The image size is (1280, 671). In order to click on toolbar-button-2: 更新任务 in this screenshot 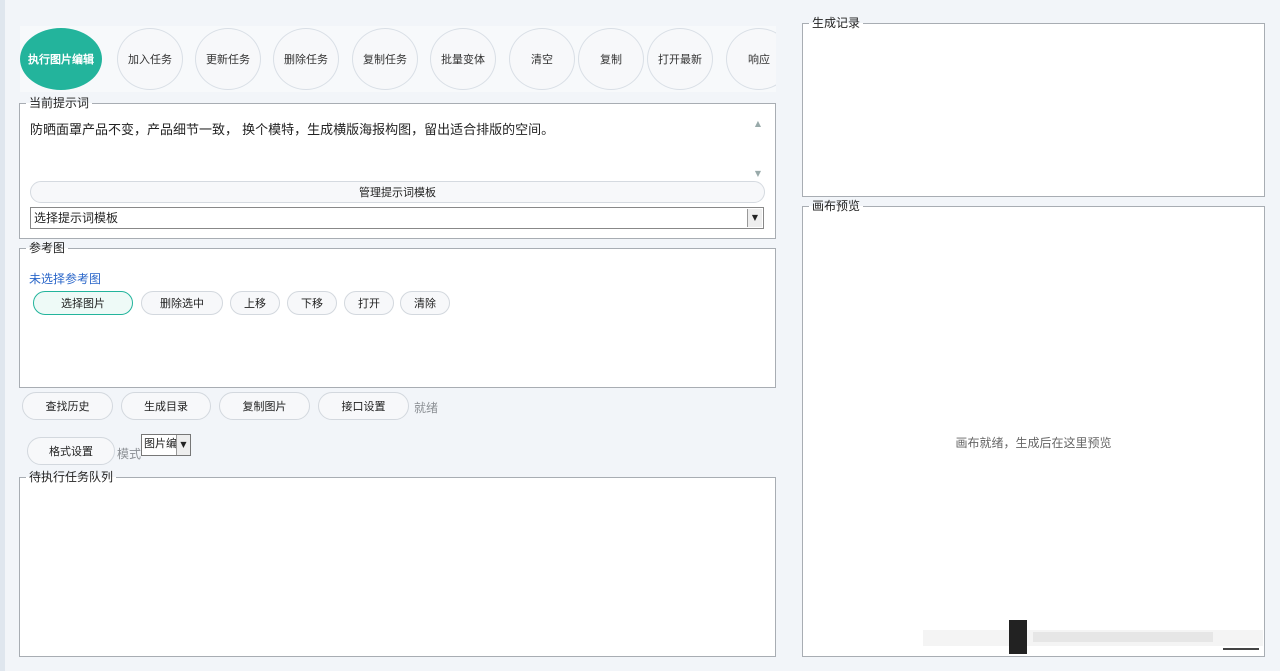, I will do `click(228, 59)`.